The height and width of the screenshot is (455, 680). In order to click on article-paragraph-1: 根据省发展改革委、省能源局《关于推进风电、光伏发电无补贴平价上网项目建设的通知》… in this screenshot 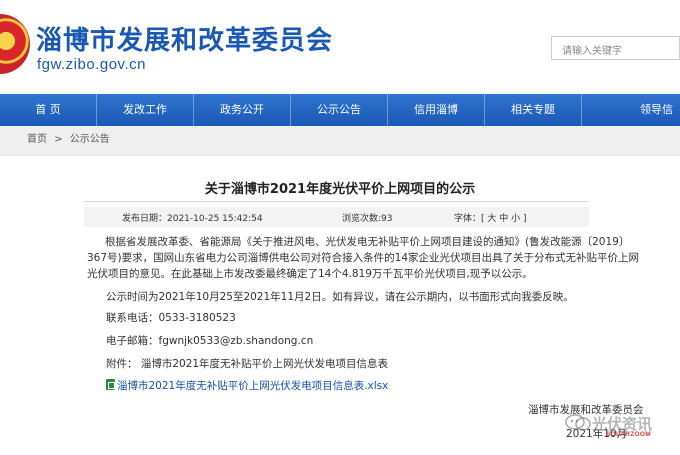, I will do `click(363, 258)`.